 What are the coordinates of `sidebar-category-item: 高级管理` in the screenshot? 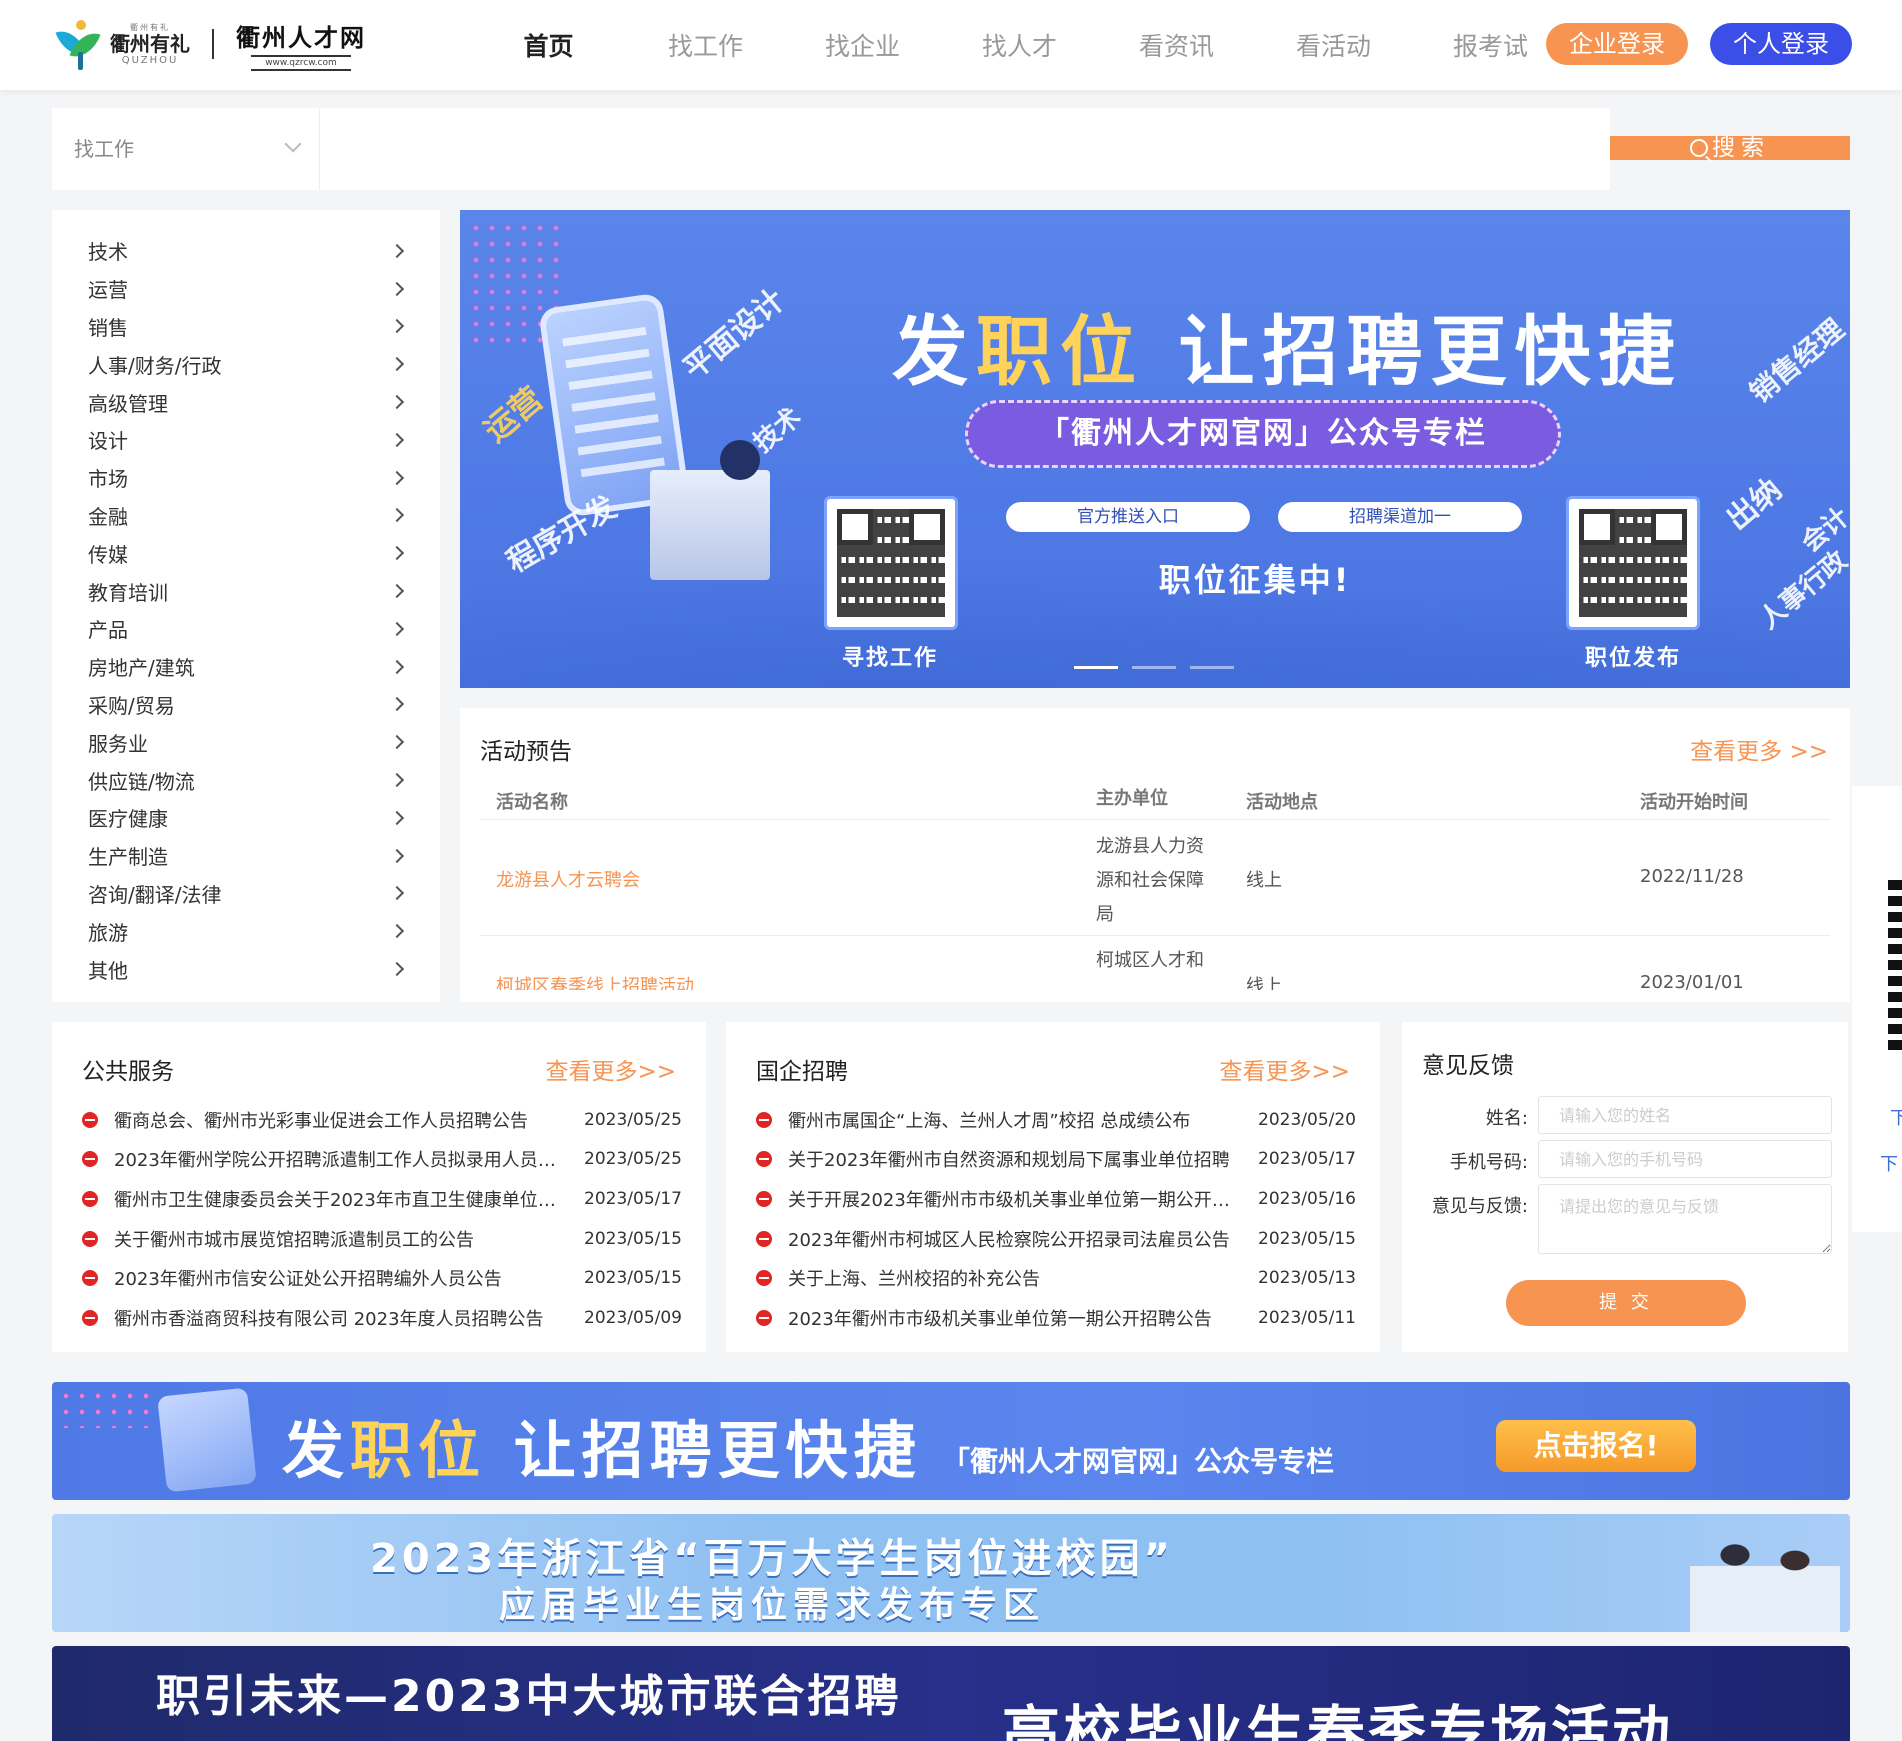 It's located at (246, 402).